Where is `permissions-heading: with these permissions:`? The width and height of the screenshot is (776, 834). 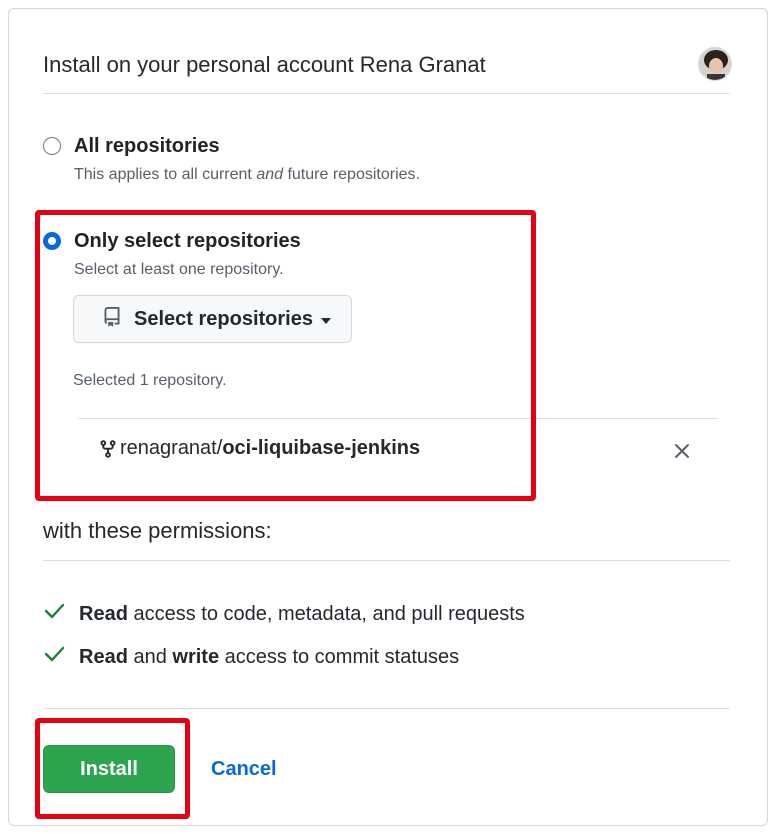 permissions-heading: with these permissions: is located at coordinates (157, 530).